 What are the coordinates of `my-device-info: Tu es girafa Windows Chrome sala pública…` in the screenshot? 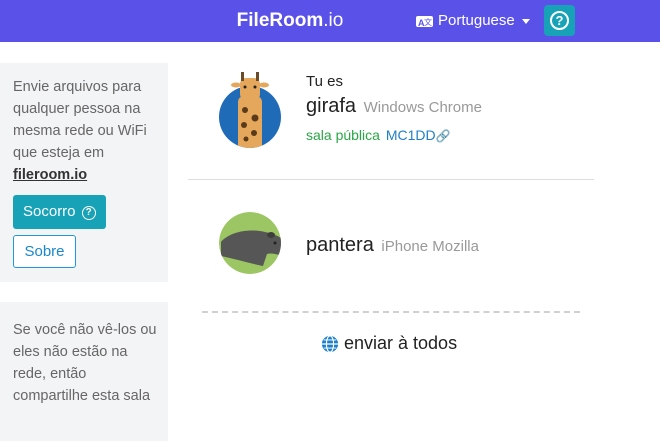 It's located at (394, 109).